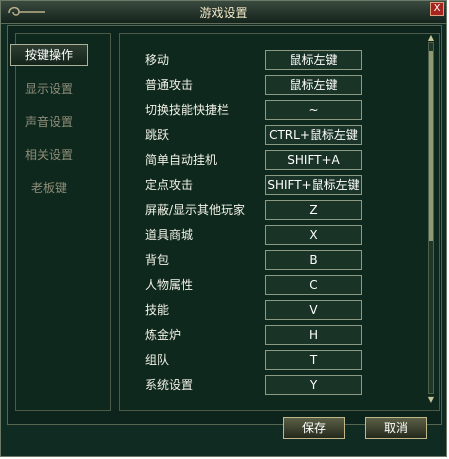 This screenshot has width=449, height=459. I want to click on keybind-key-field: SHIFT+A, so click(313, 160).